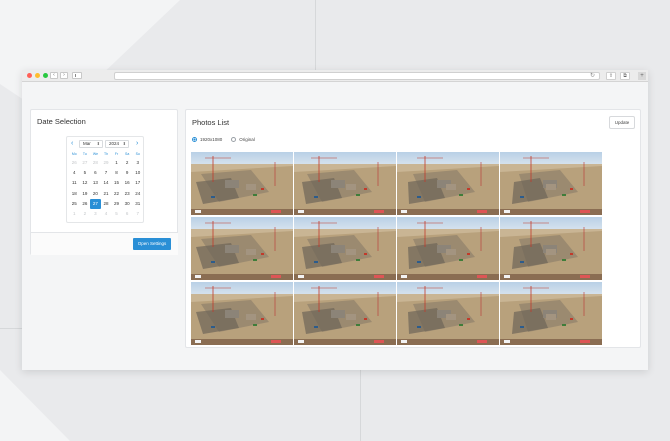  What do you see at coordinates (106, 154) in the screenshot?
I see `weekday-label: Th` at bounding box center [106, 154].